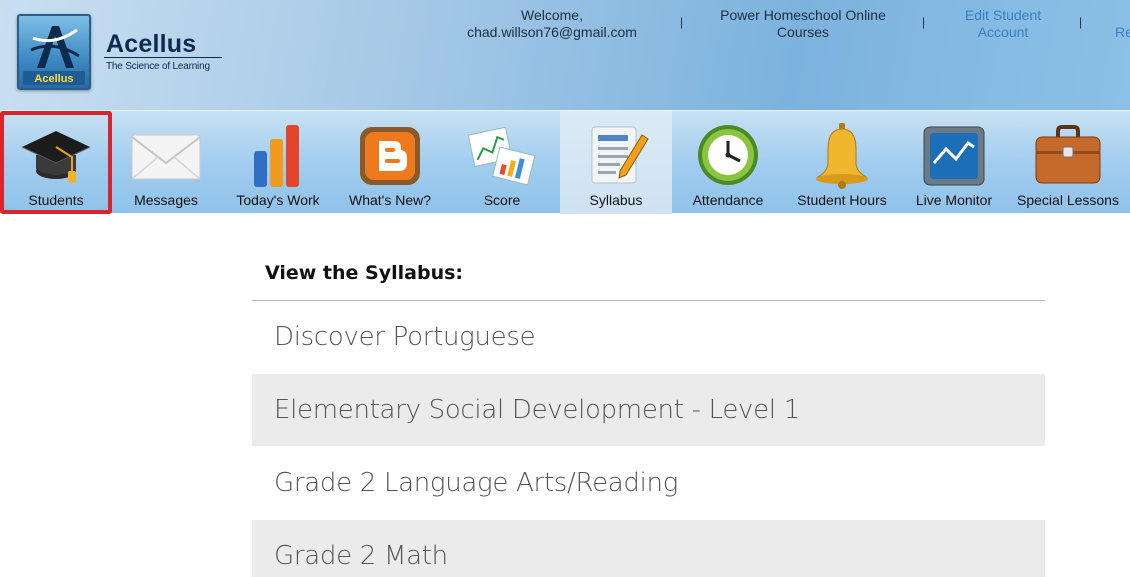 Image resolution: width=1130 pixels, height=577 pixels. Describe the element at coordinates (552, 32) in the screenshot. I see `user-email: chad.willson76@gmail.com` at that location.